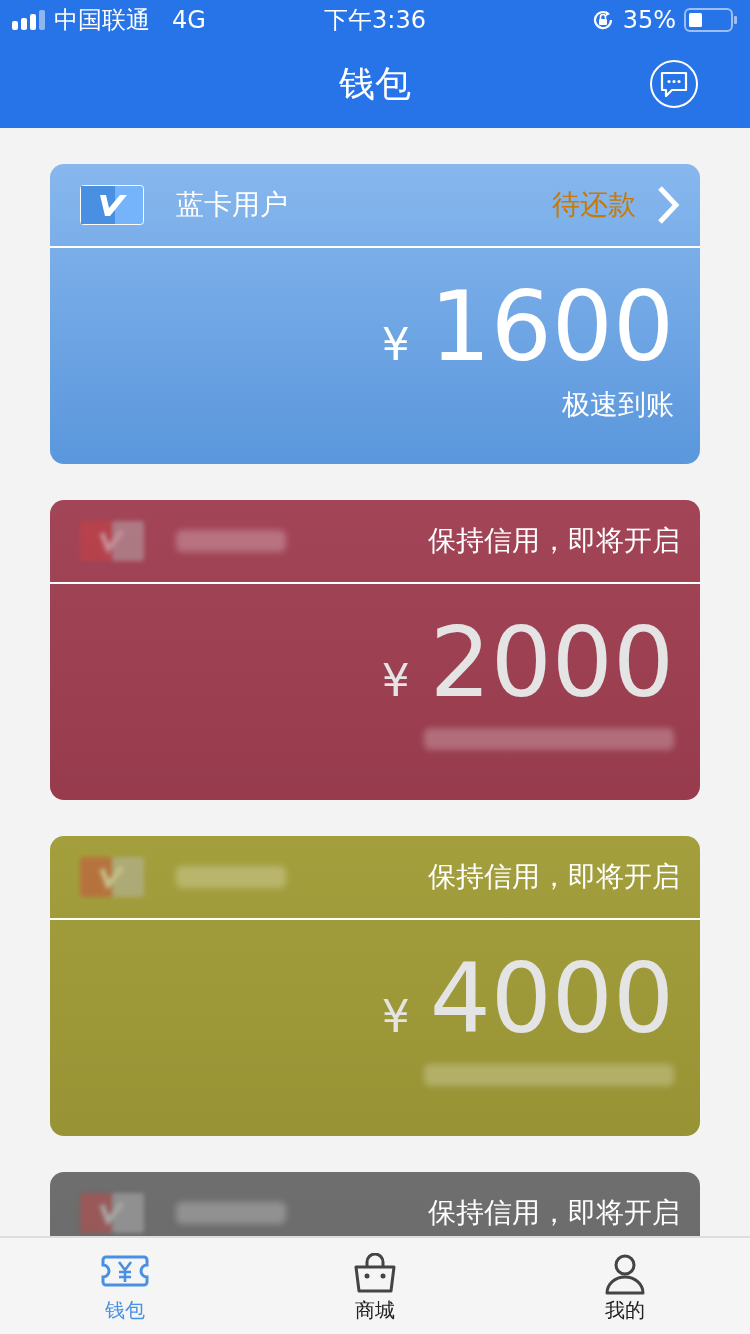 Image resolution: width=750 pixels, height=1334 pixels. I want to click on tab-item: 商城, so click(375, 1286).